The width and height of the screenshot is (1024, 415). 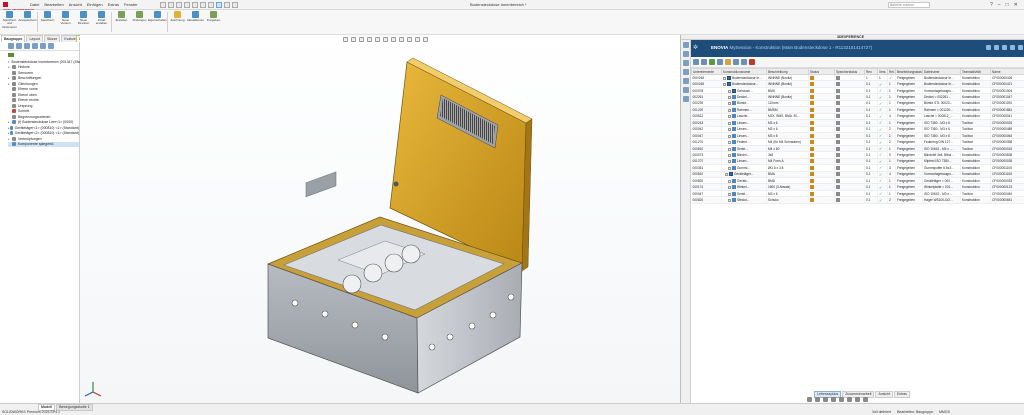 What do you see at coordinates (211, 5) in the screenshot?
I see `redo-icon` at bounding box center [211, 5].